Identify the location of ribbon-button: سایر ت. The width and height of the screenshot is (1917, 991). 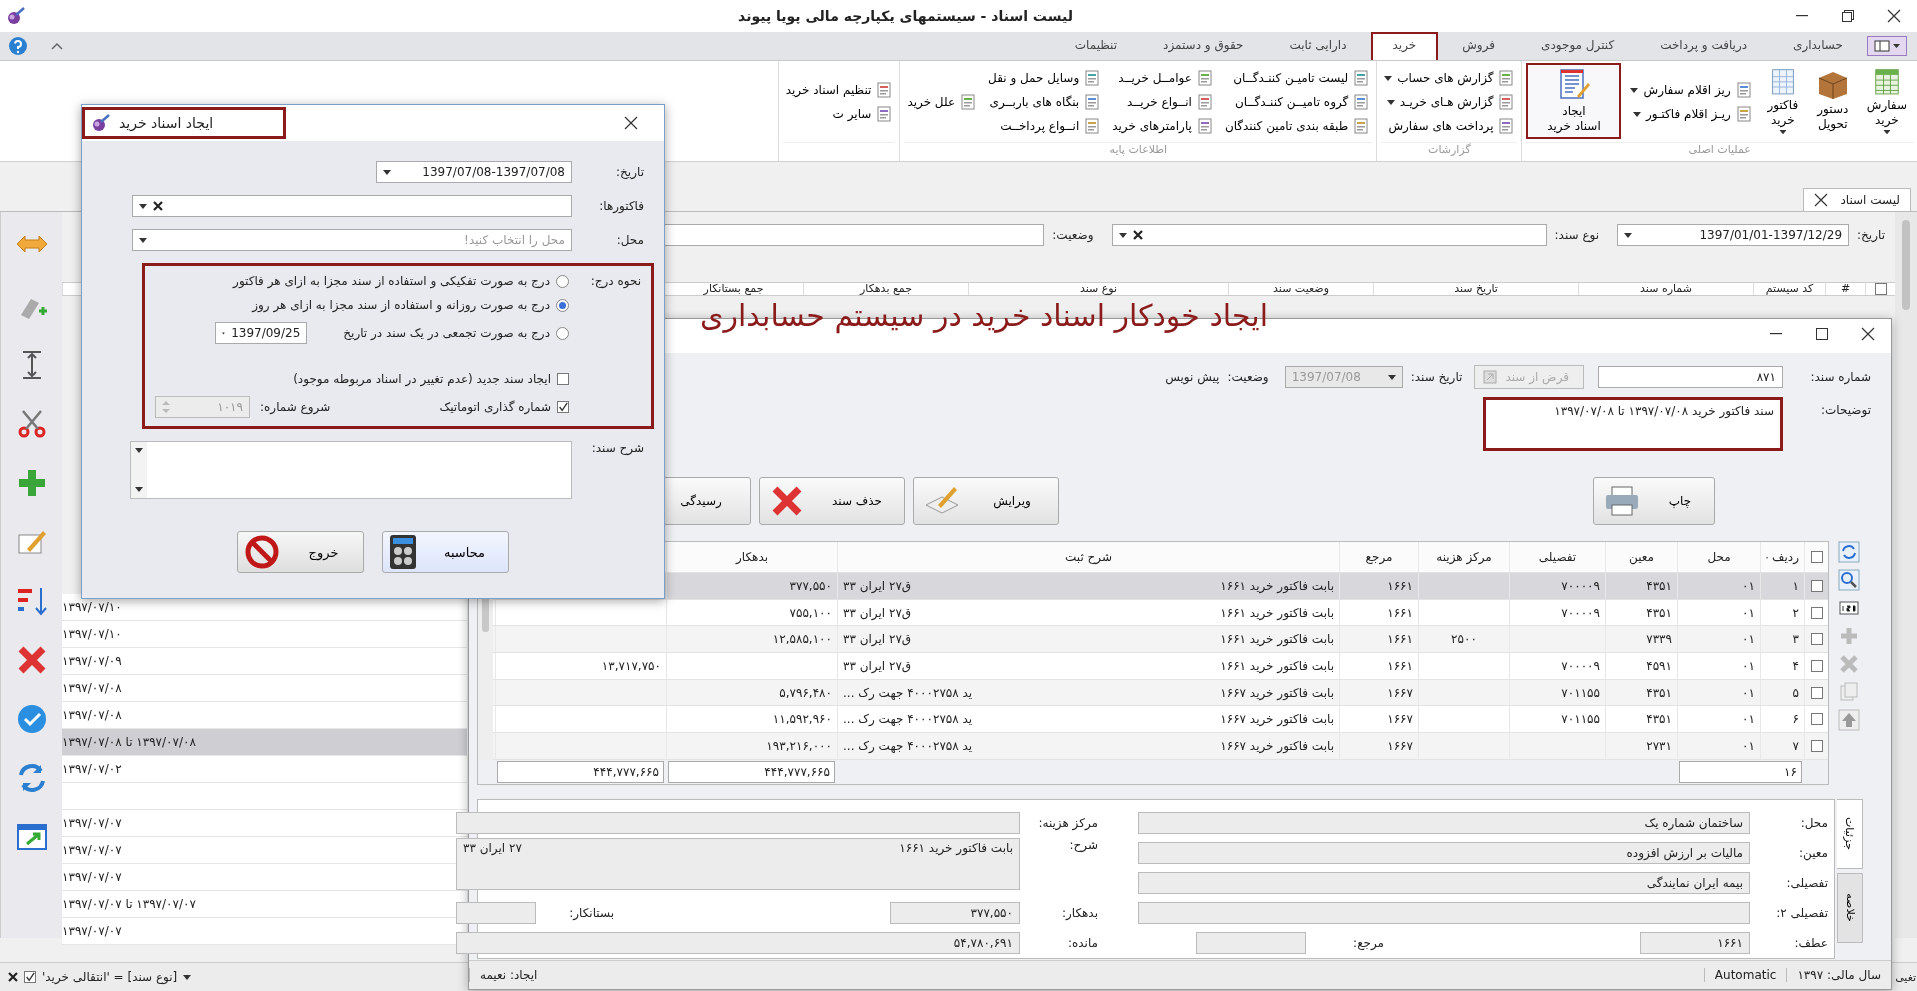
(839, 114).